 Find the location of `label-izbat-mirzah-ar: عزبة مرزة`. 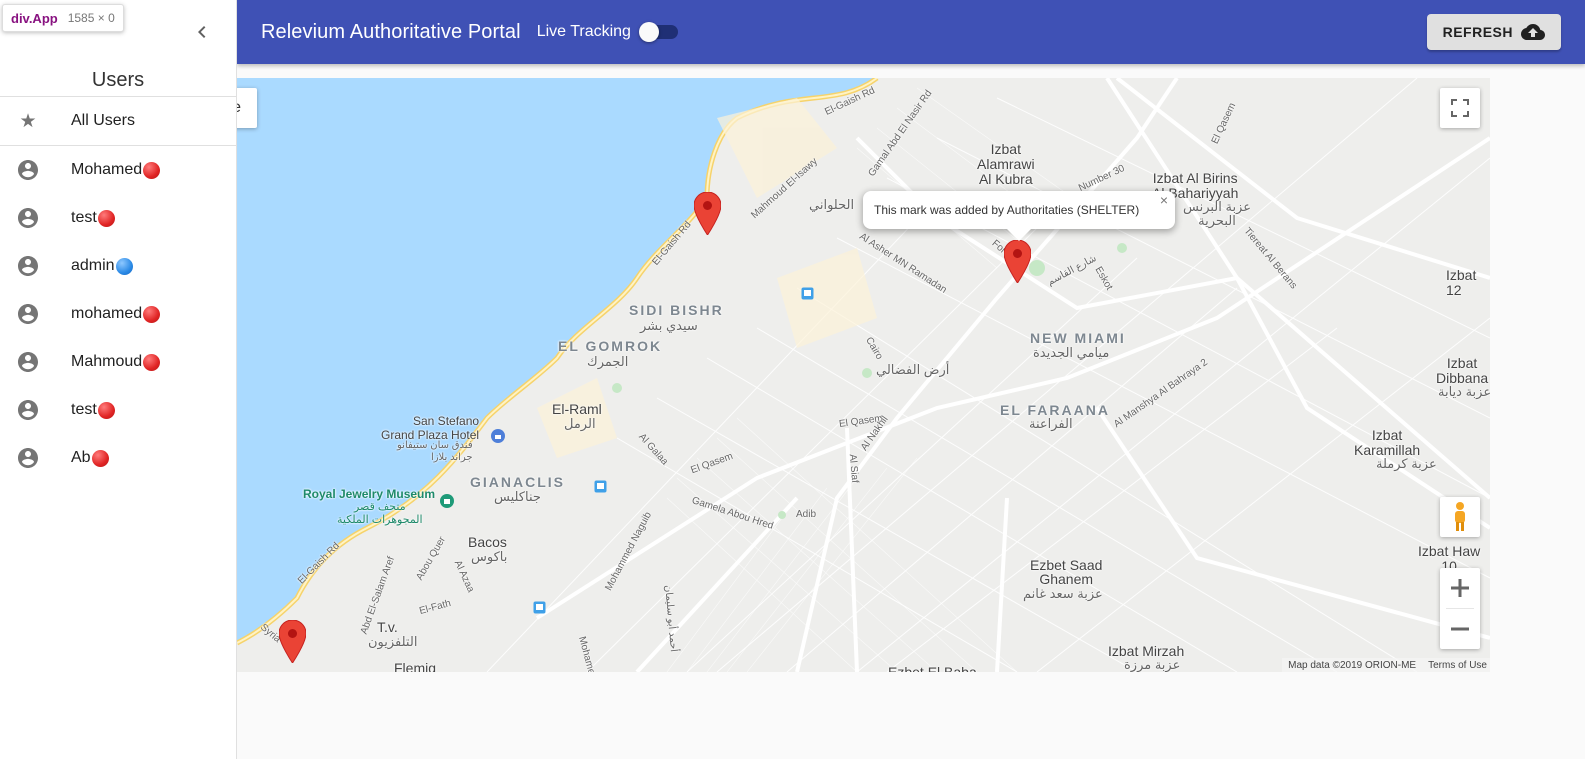

label-izbat-mirzah-ar: عزبة مرزة is located at coordinates (1152, 664).